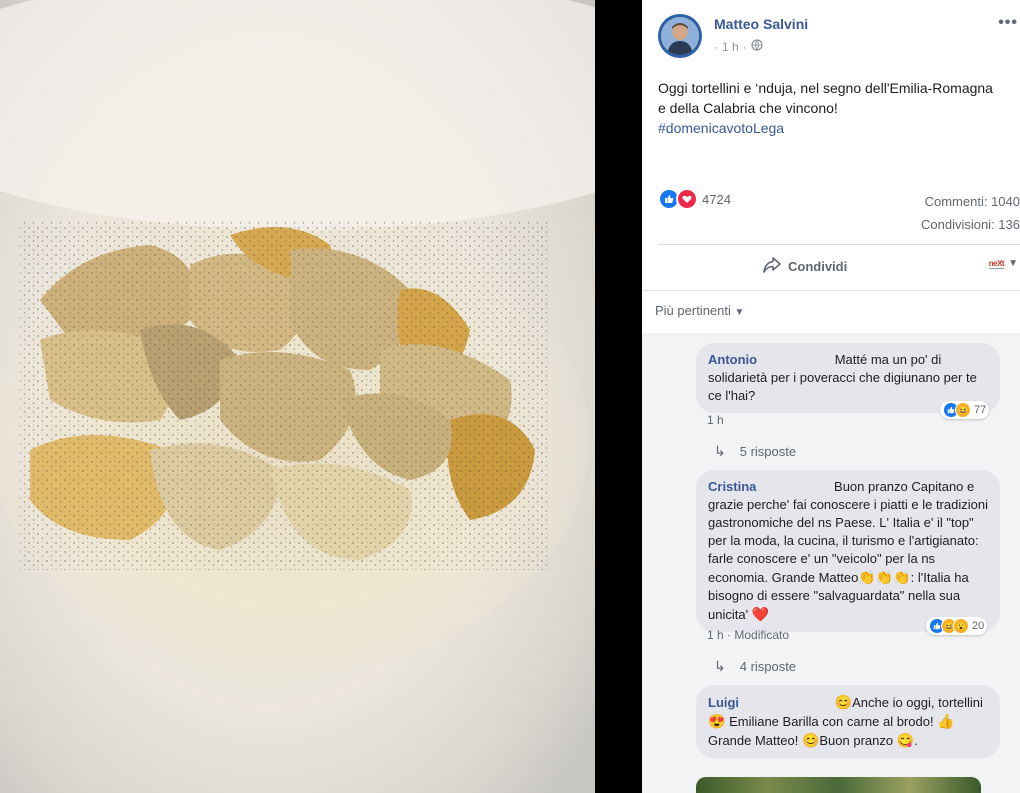  Describe the element at coordinates (680, 36) in the screenshot. I see `author-avatar` at that location.